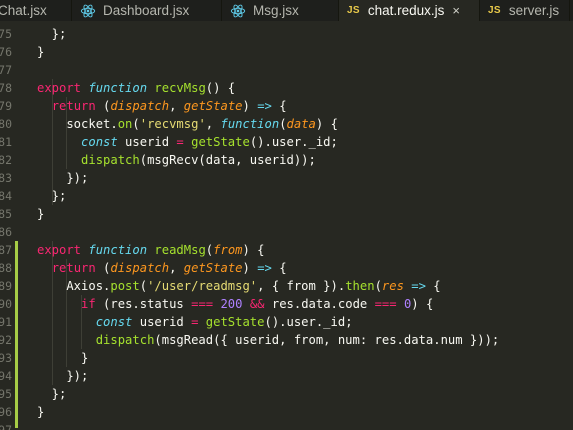 The width and height of the screenshot is (573, 430). I want to click on code-line: socket.on('recvmsg', function(data) {, so click(187, 124).